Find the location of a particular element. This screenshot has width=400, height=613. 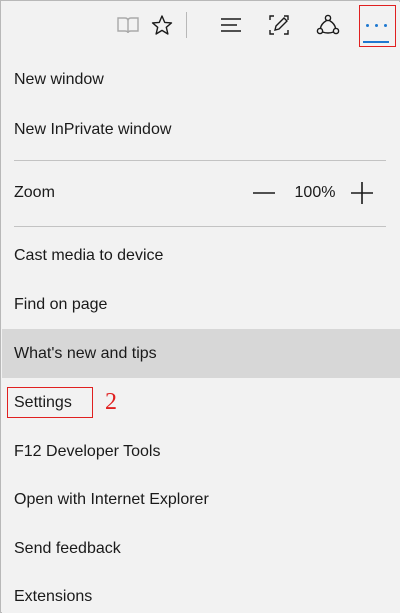

menu-item-open-with-ie: Open with Internet Explorer is located at coordinates (201, 499).